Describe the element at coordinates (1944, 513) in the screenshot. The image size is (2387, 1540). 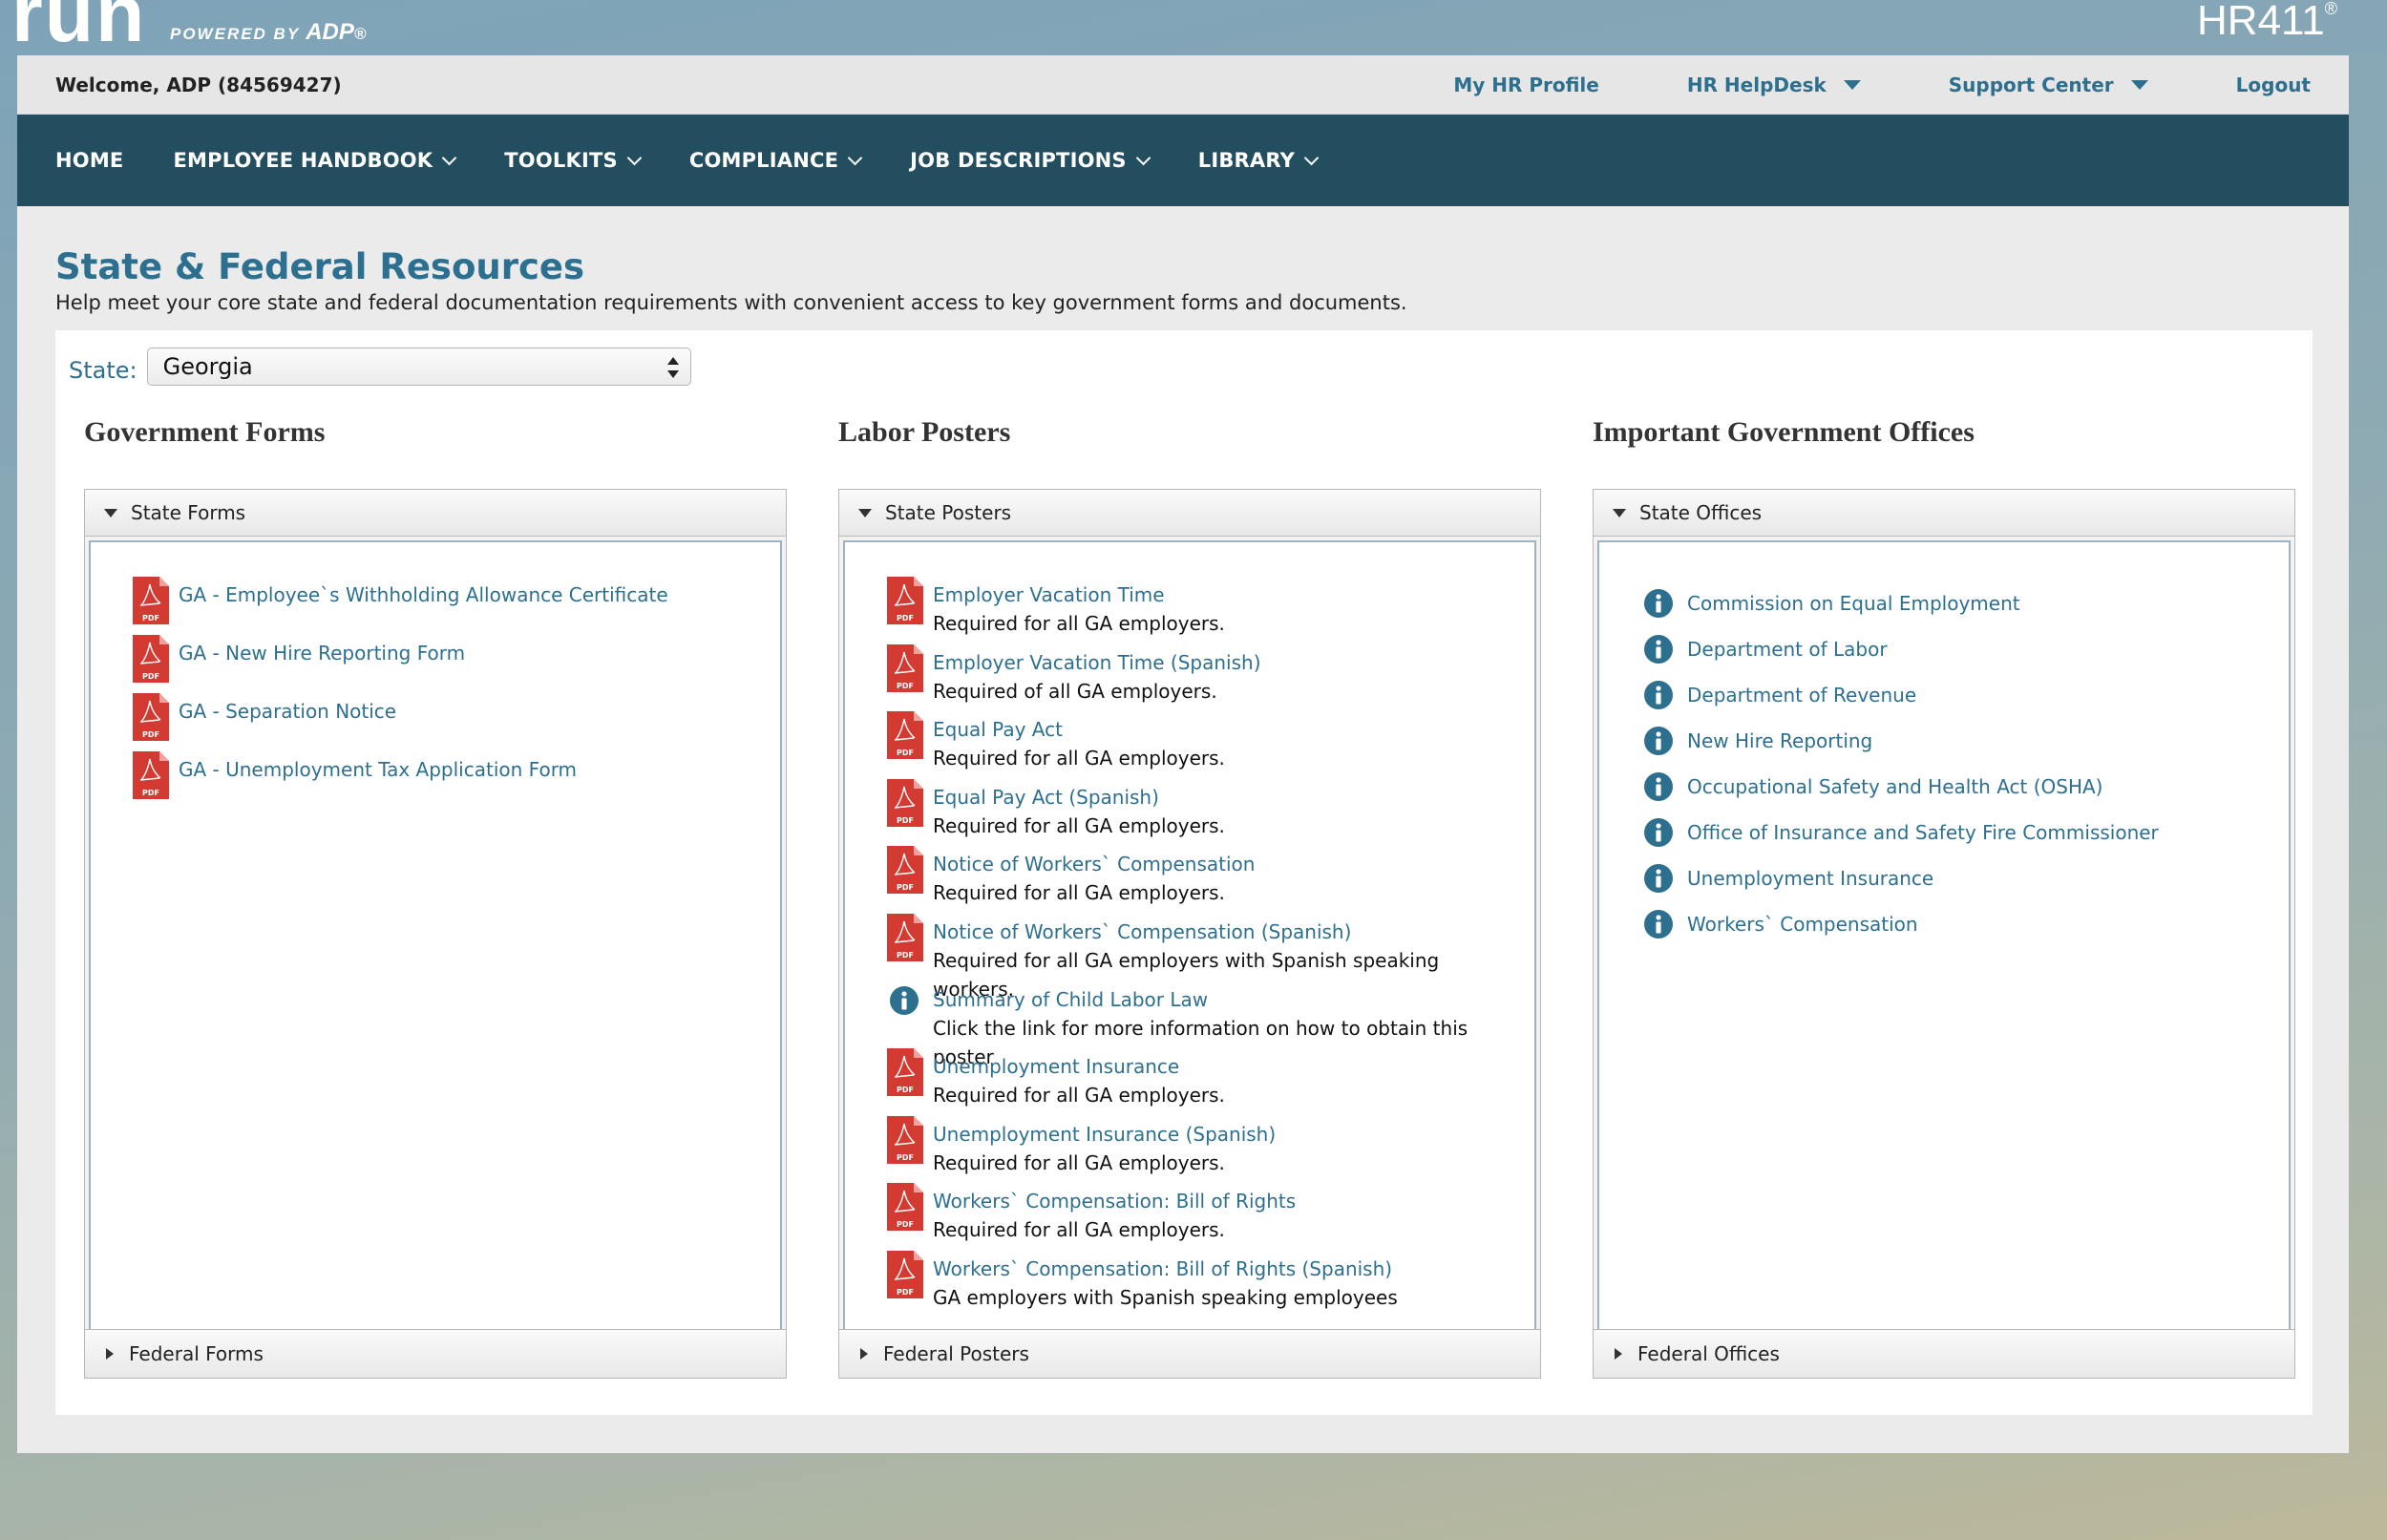
I see `state-offices-header: State Offices` at that location.